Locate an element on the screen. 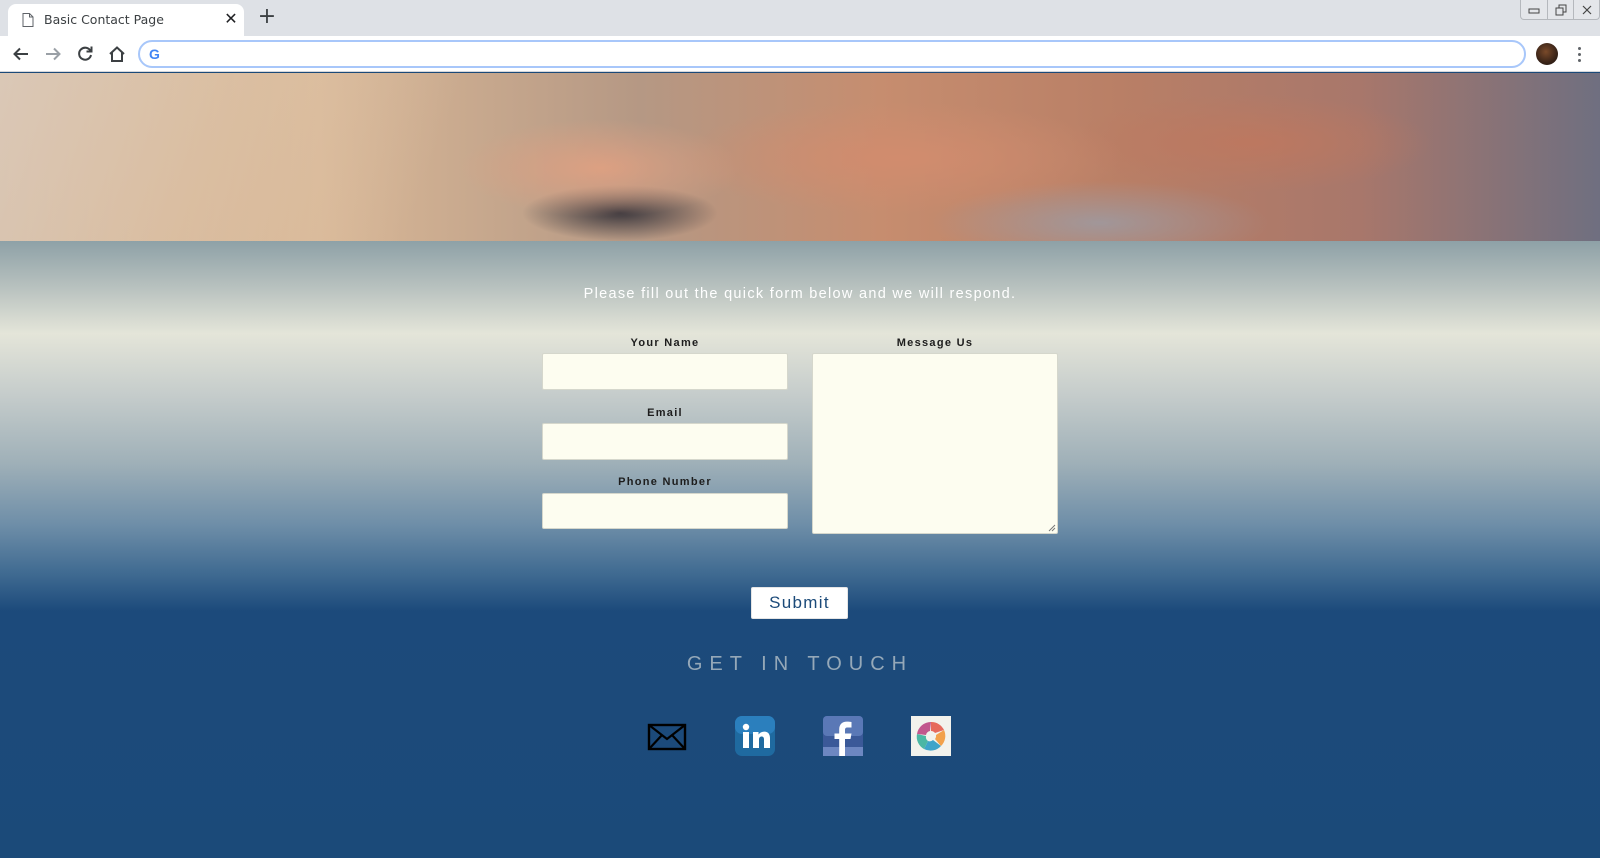 The width and height of the screenshot is (1600, 858). message-textarea is located at coordinates (935, 443).